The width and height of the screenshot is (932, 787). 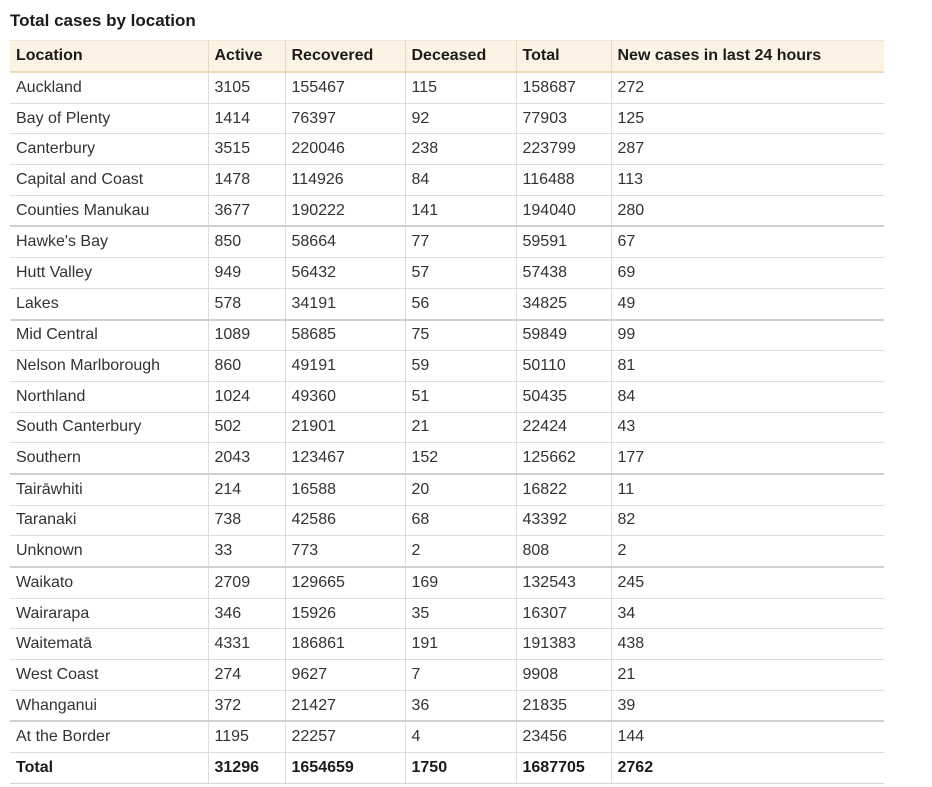 I want to click on cell-new-cases: 49, so click(x=747, y=304).